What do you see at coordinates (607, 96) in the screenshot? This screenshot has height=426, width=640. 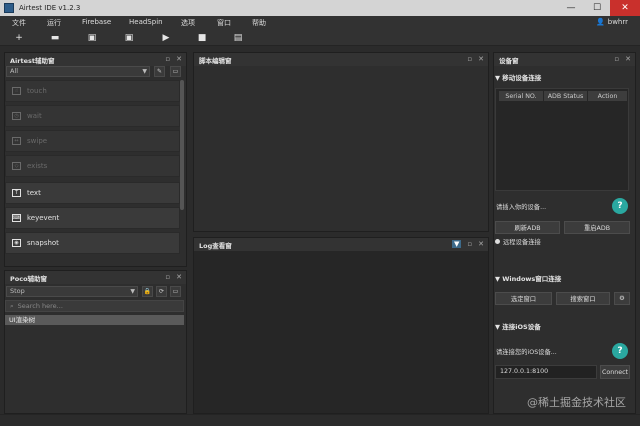 I see `column-action: Action` at bounding box center [607, 96].